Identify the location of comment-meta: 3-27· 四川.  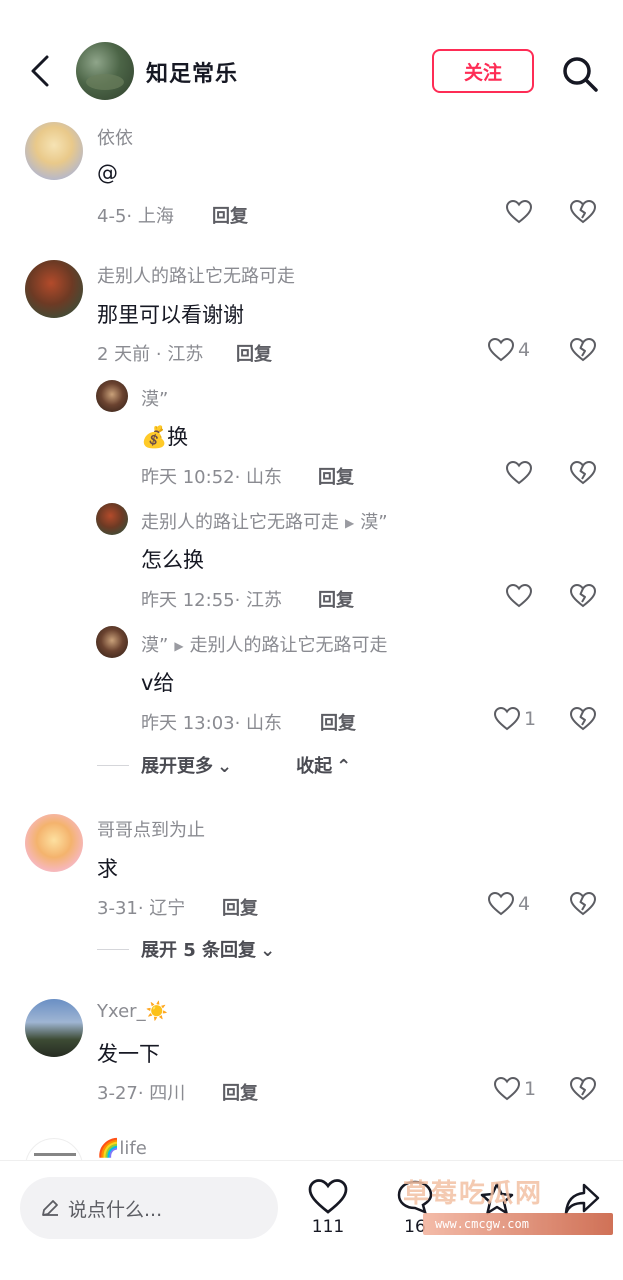
(141, 1093).